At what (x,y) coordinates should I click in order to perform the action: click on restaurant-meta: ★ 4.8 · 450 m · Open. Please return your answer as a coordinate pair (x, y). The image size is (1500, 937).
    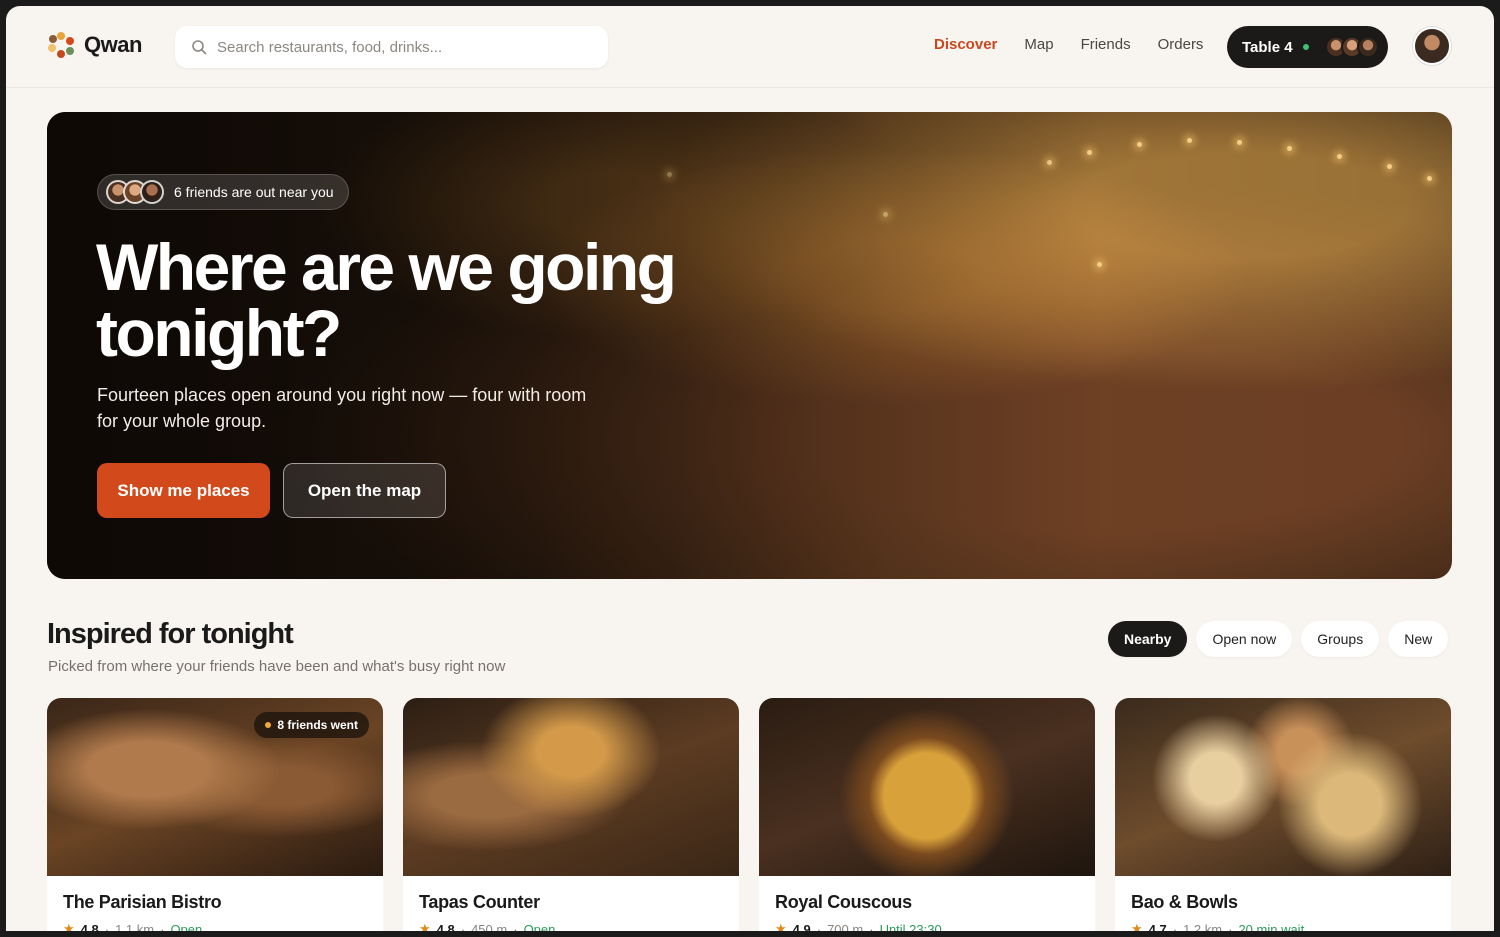
    Looking at the image, I should click on (571, 926).